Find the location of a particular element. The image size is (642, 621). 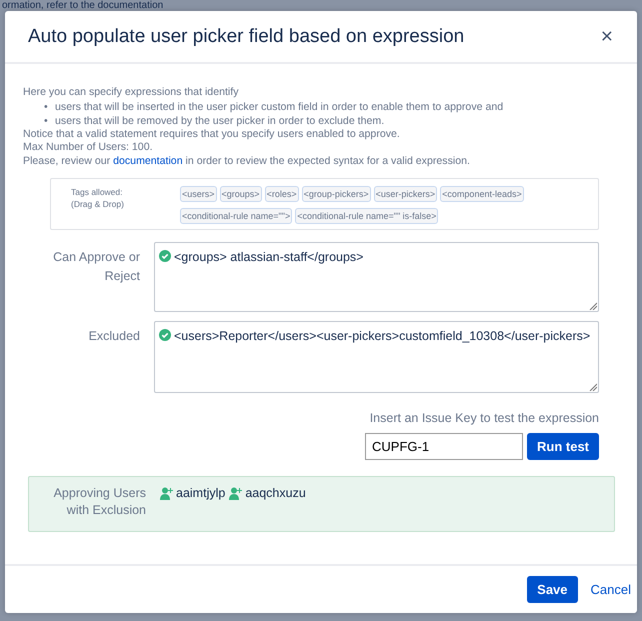

run-test-button: Run test is located at coordinates (563, 446).